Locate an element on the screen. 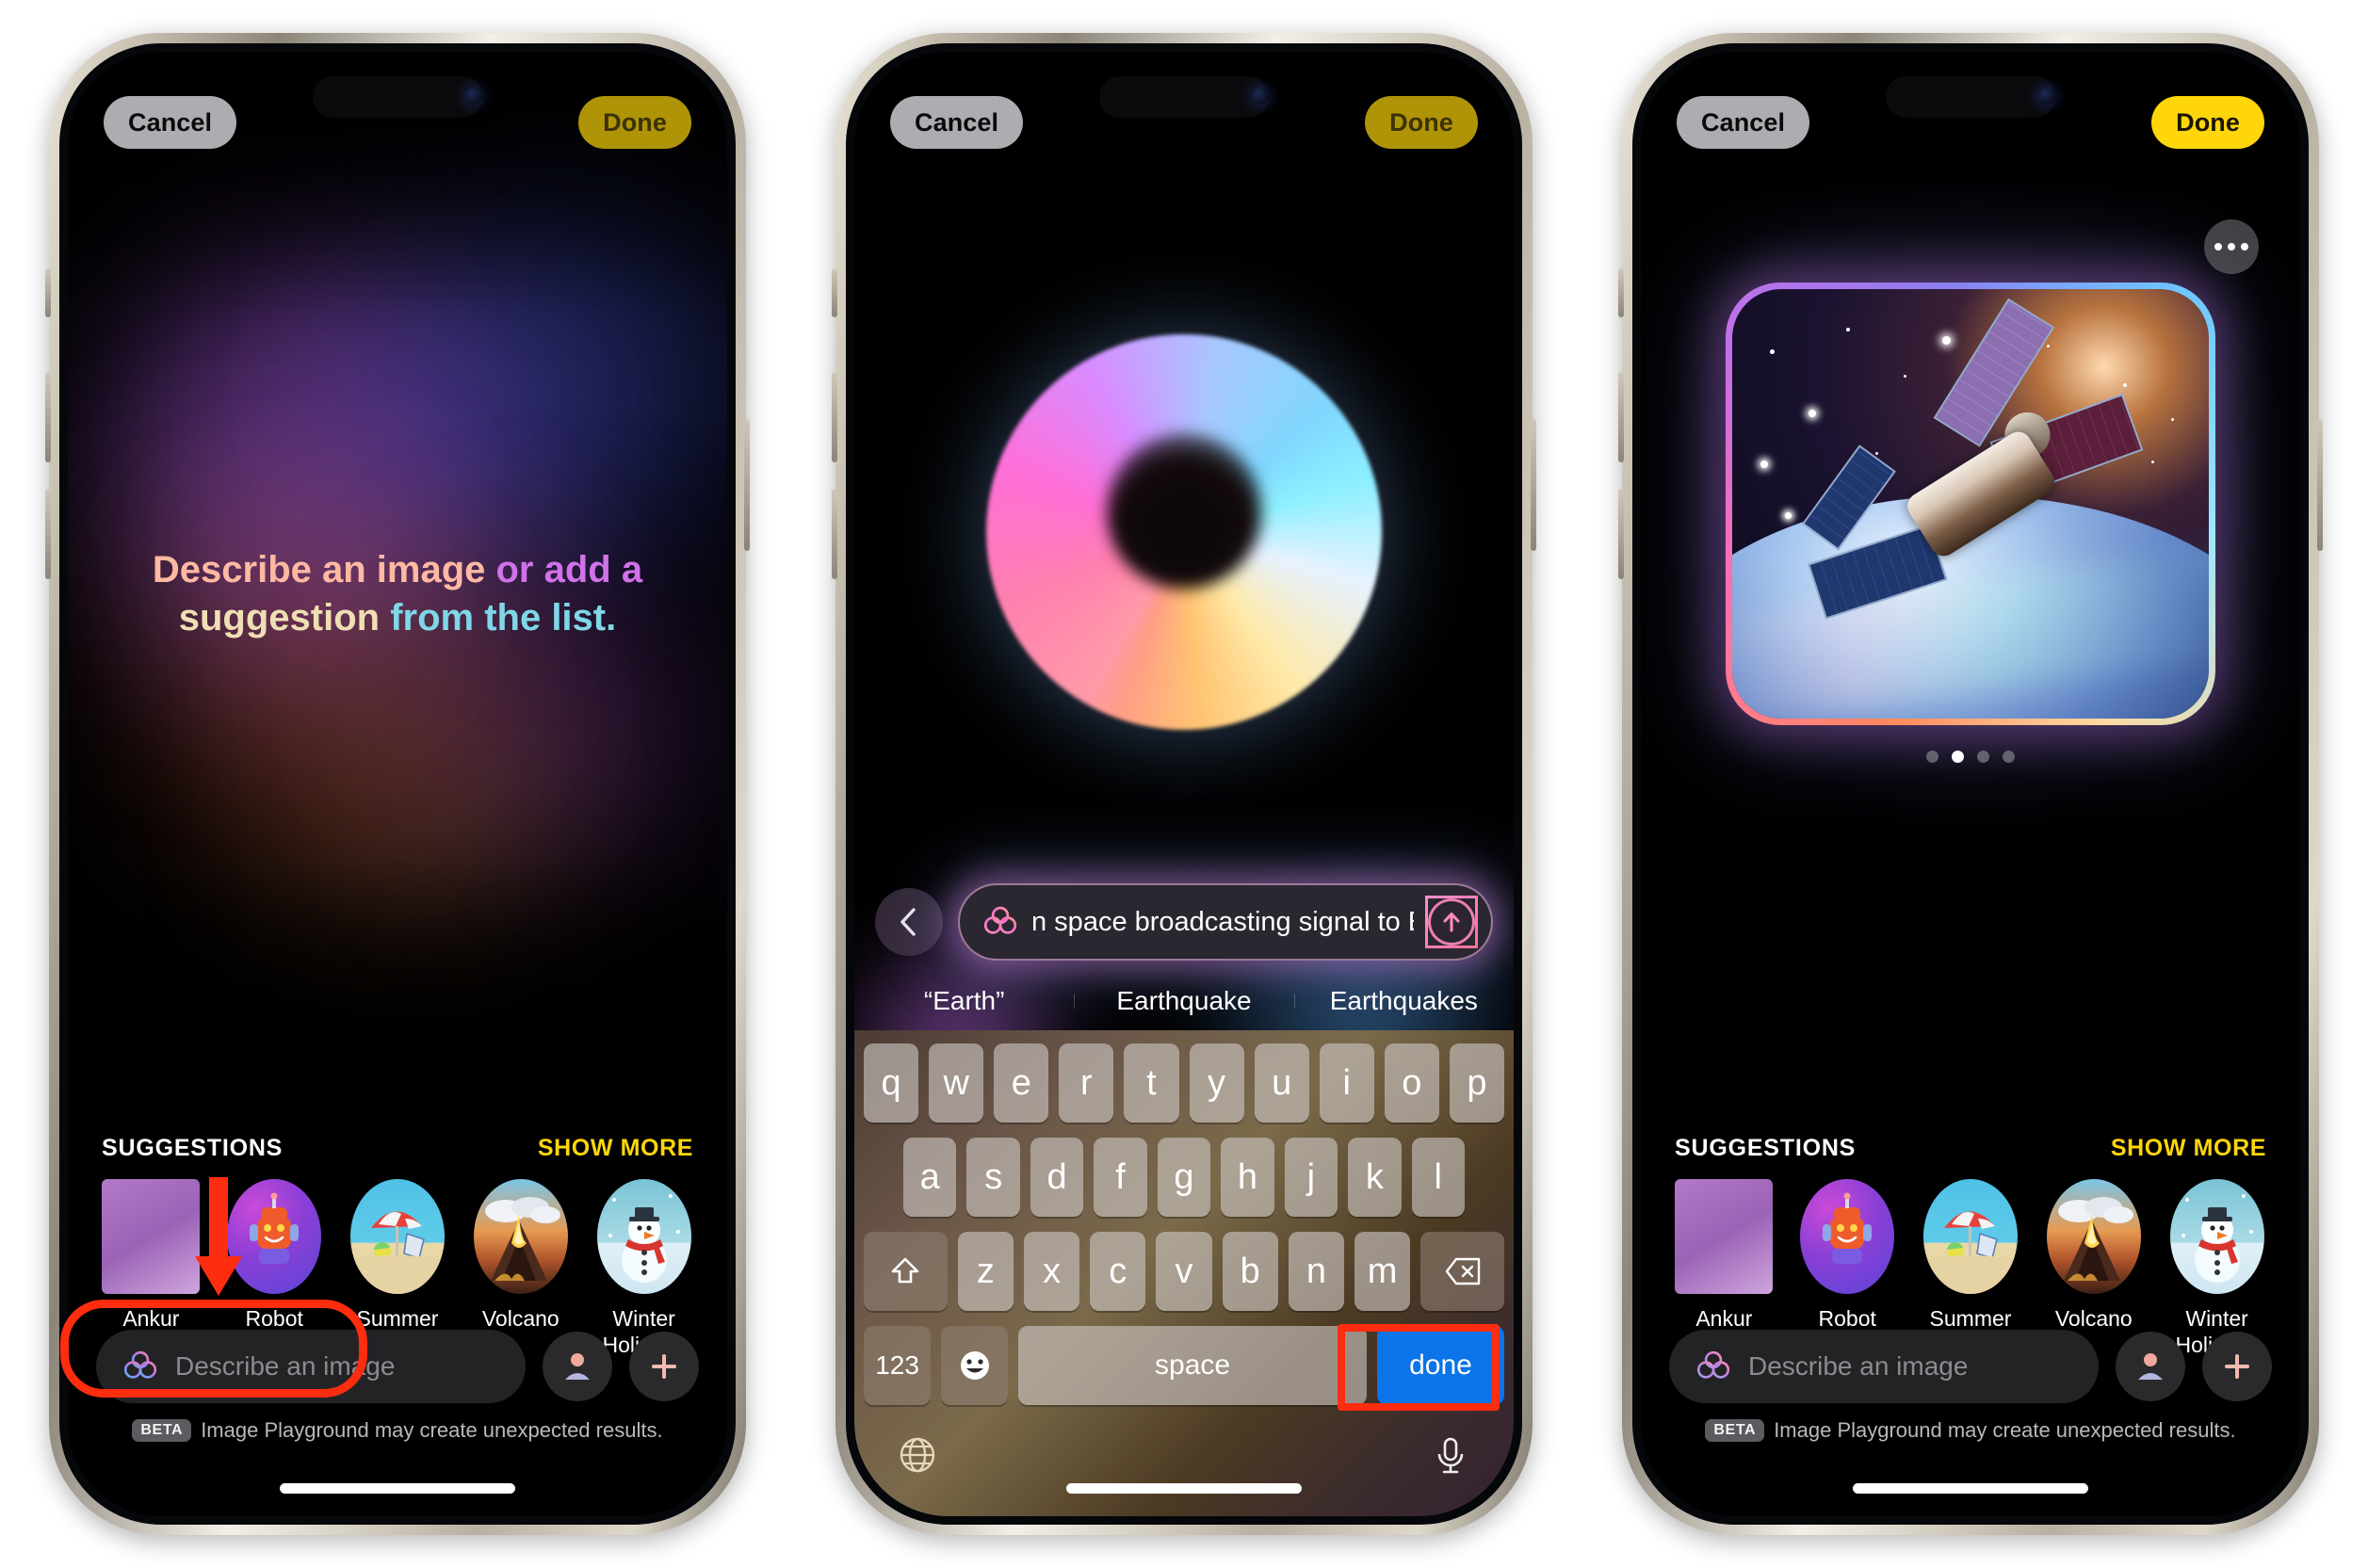 The image size is (2368, 1568). key-c: c is located at coordinates (1118, 1271).